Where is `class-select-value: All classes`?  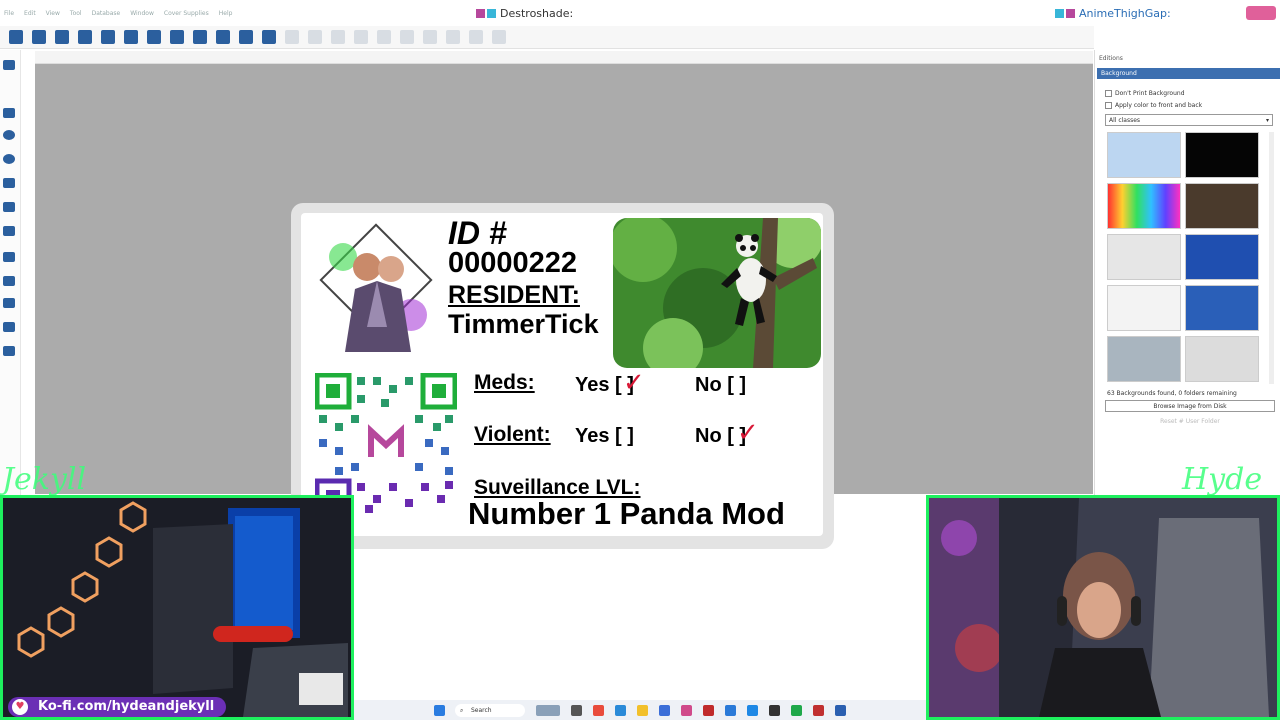
class-select-value: All classes is located at coordinates (1125, 120).